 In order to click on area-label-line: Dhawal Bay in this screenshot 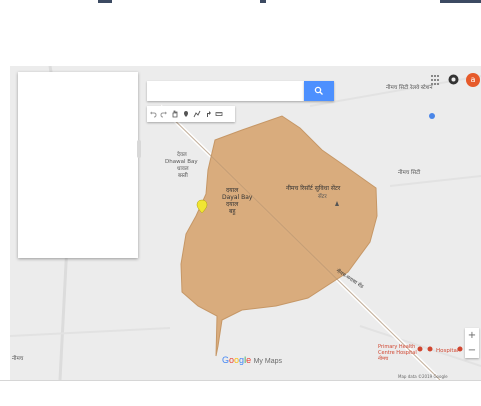, I will do `click(181, 162)`.